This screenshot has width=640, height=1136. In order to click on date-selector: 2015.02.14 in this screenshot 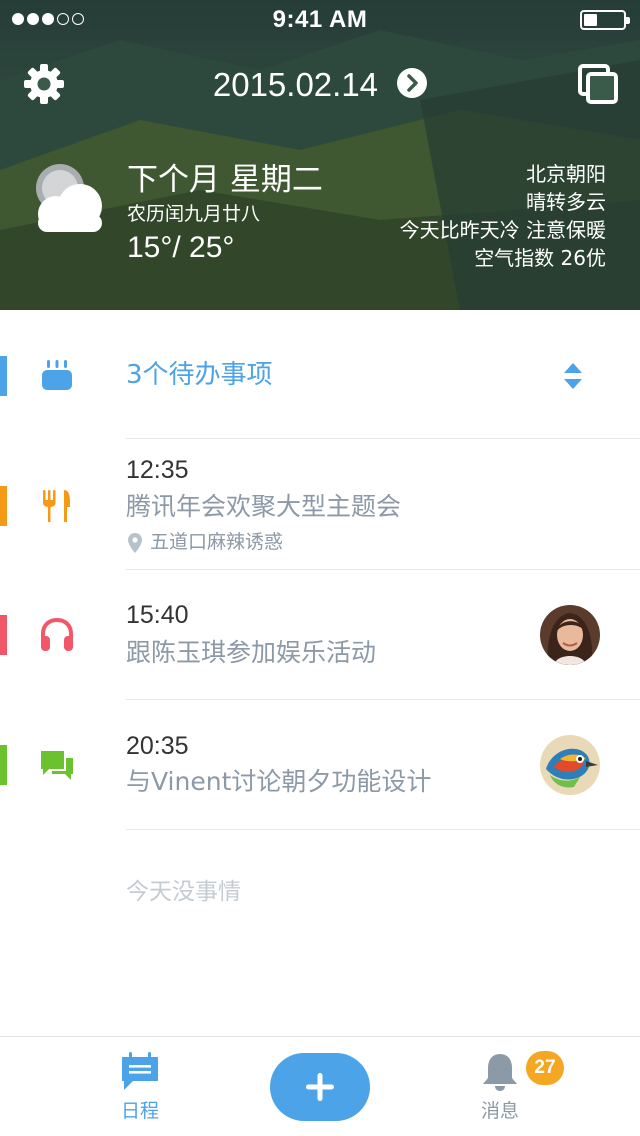, I will do `click(320, 85)`.